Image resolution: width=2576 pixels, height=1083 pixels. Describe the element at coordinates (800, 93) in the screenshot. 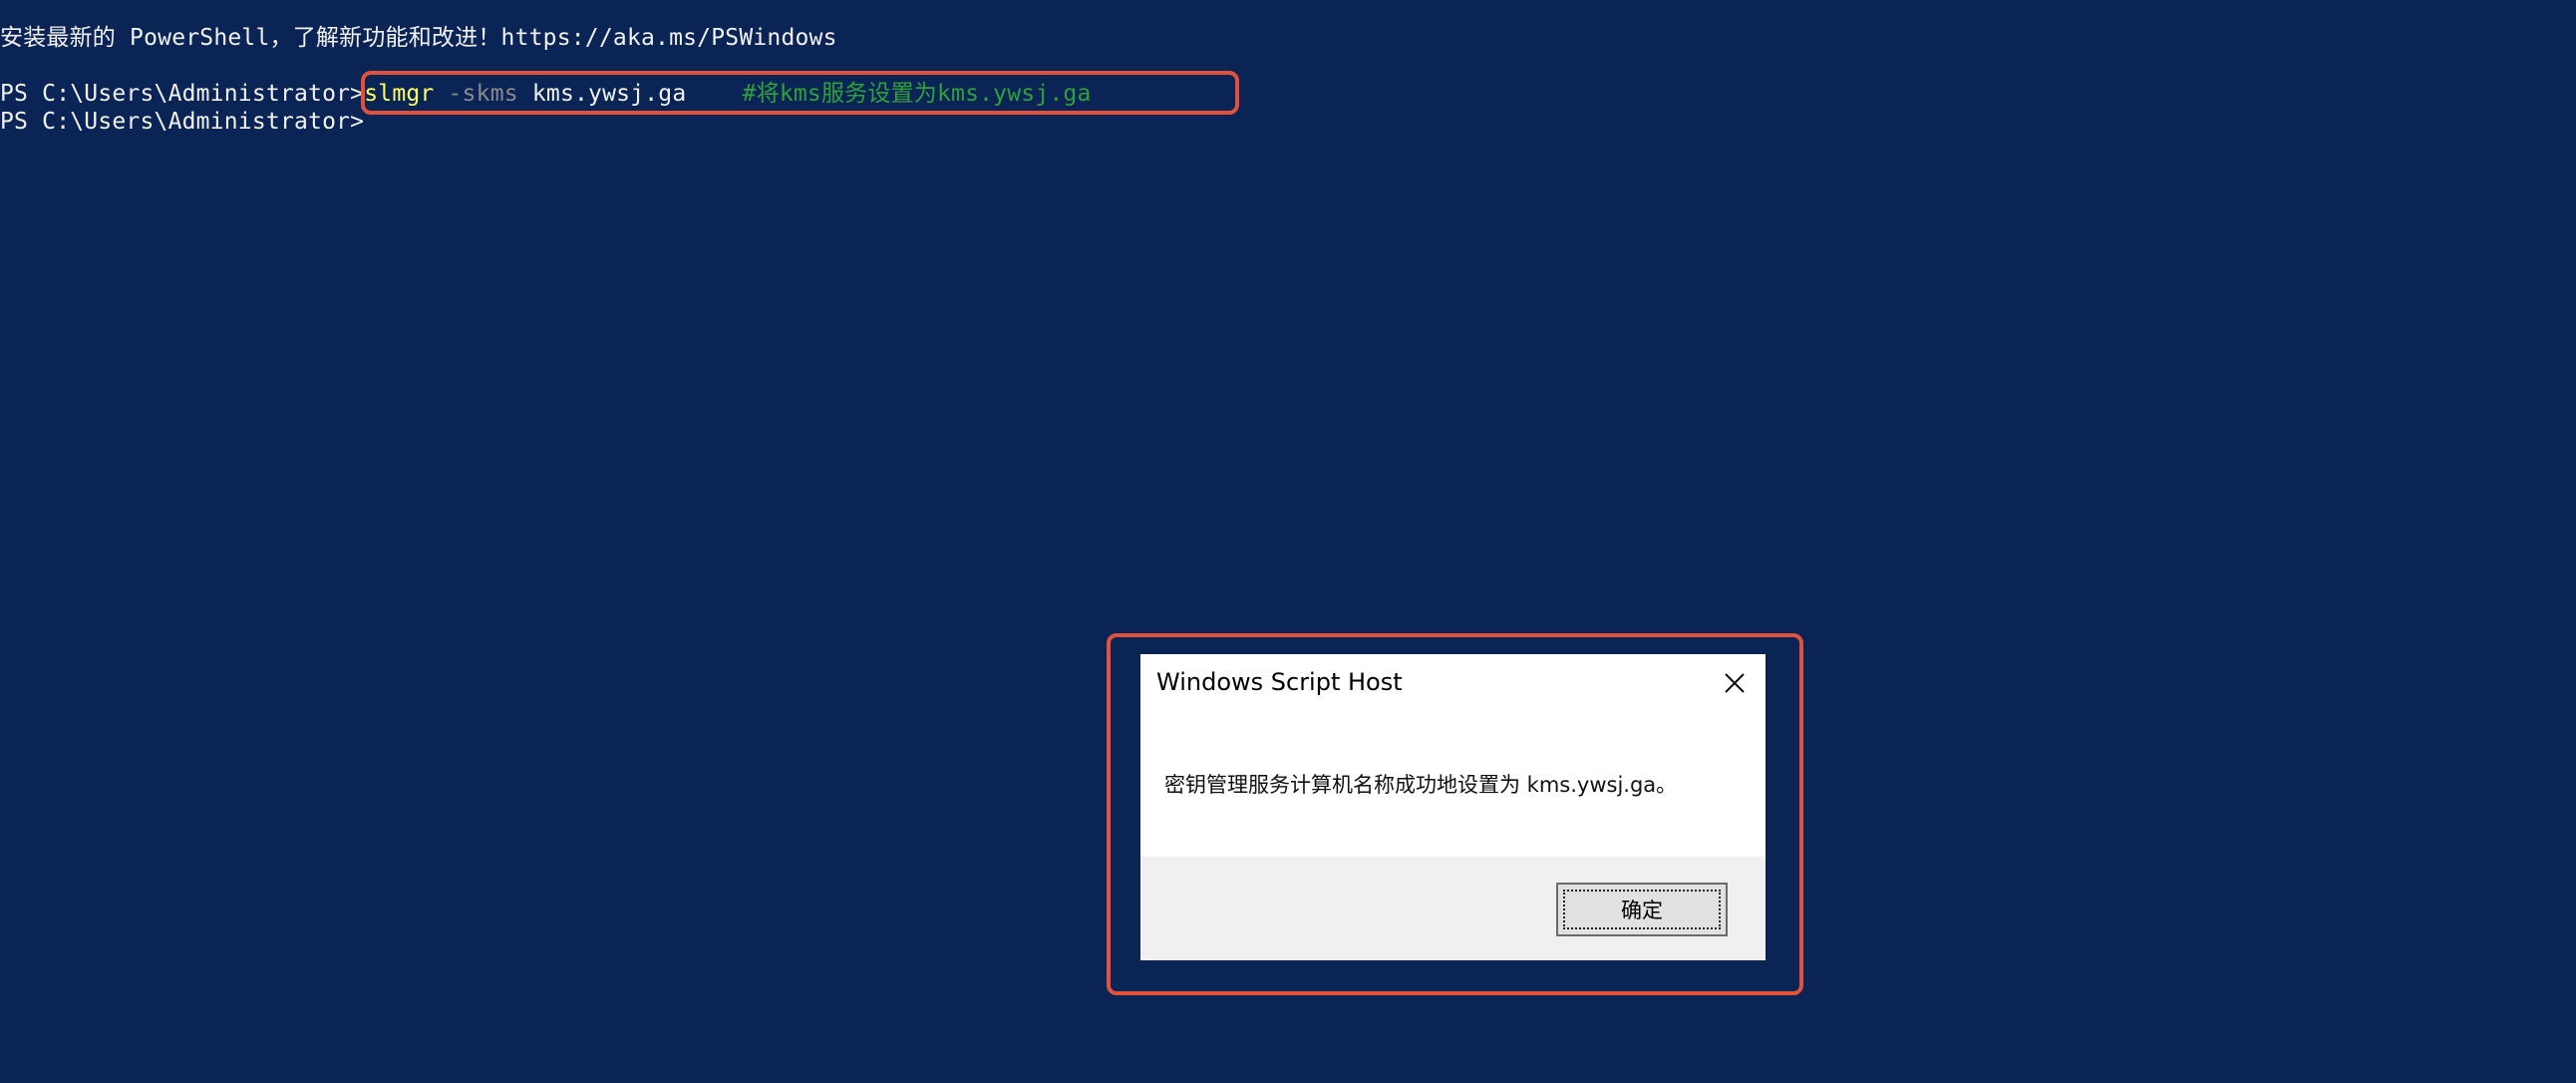

I see `command-highlight-box` at that location.